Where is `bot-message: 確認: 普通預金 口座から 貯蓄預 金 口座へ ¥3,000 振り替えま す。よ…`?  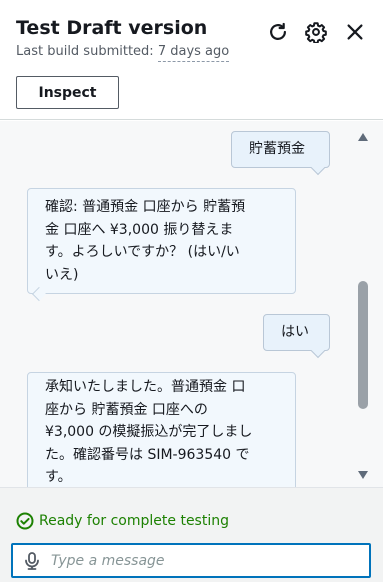 bot-message: 確認: 普通預金 口座から 貯蓄預 金 口座へ ¥3,000 振り替えま す。よ… is located at coordinates (161, 245).